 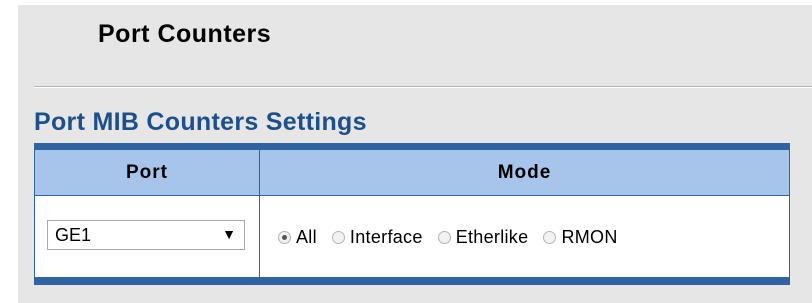 I want to click on mode-radio-interface: Interface, so click(x=377, y=237).